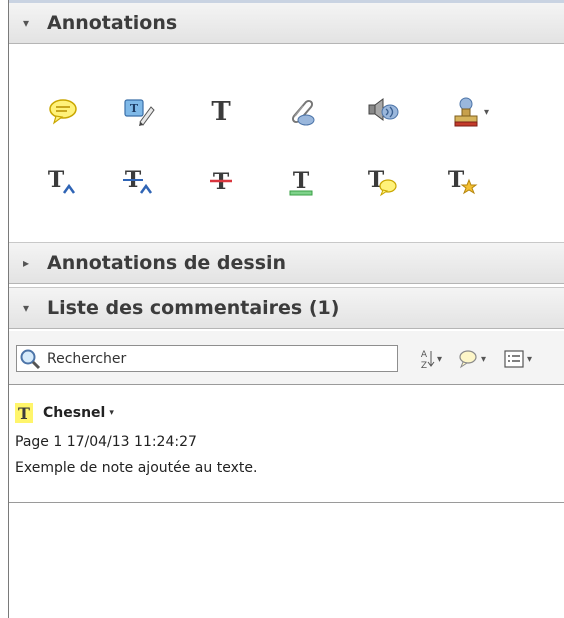 The height and width of the screenshot is (618, 564). I want to click on comments-toolbar: A Z ▾ ▾ ▾, so click(286, 358).